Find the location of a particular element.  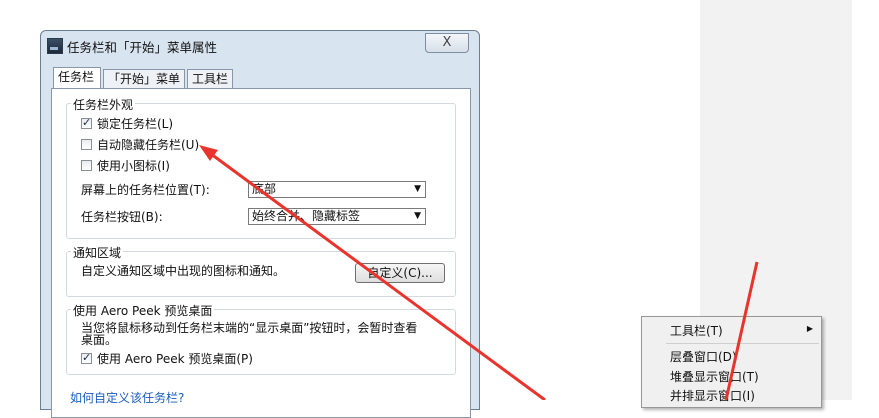

aero-desc-line2: 桌面。 is located at coordinates (99, 340).